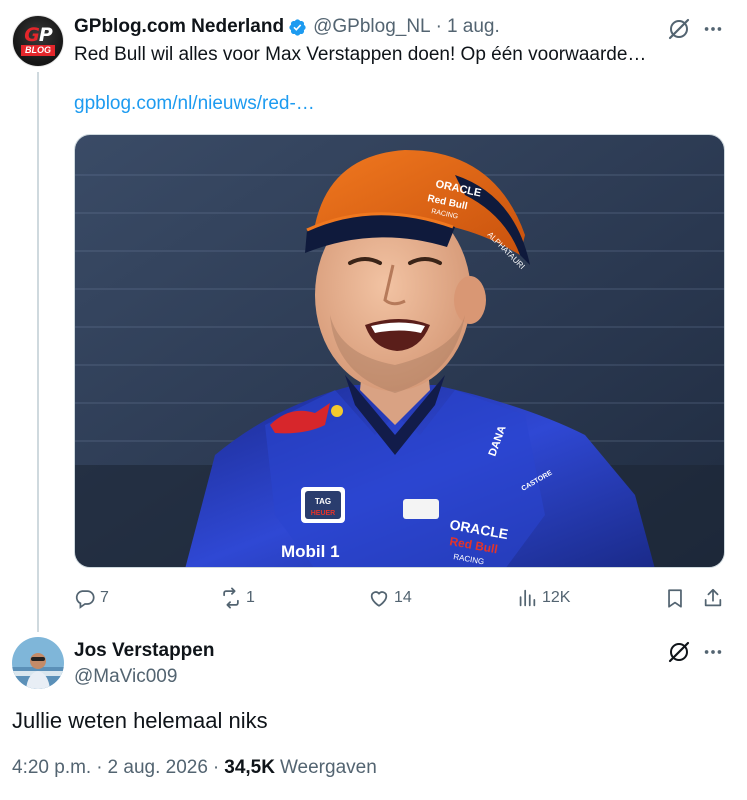 This screenshot has height=800, width=747. Describe the element at coordinates (85, 599) in the screenshot. I see `reply-icon` at that location.